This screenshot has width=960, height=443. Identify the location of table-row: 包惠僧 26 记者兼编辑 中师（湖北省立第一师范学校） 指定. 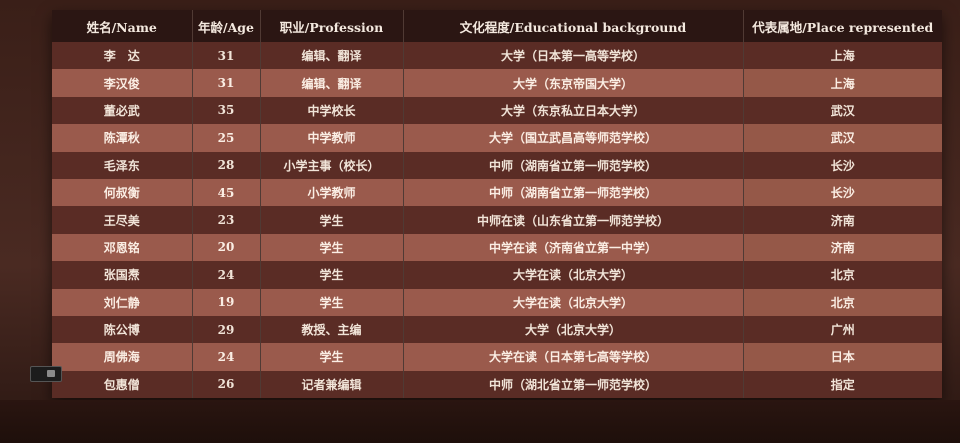
(497, 384).